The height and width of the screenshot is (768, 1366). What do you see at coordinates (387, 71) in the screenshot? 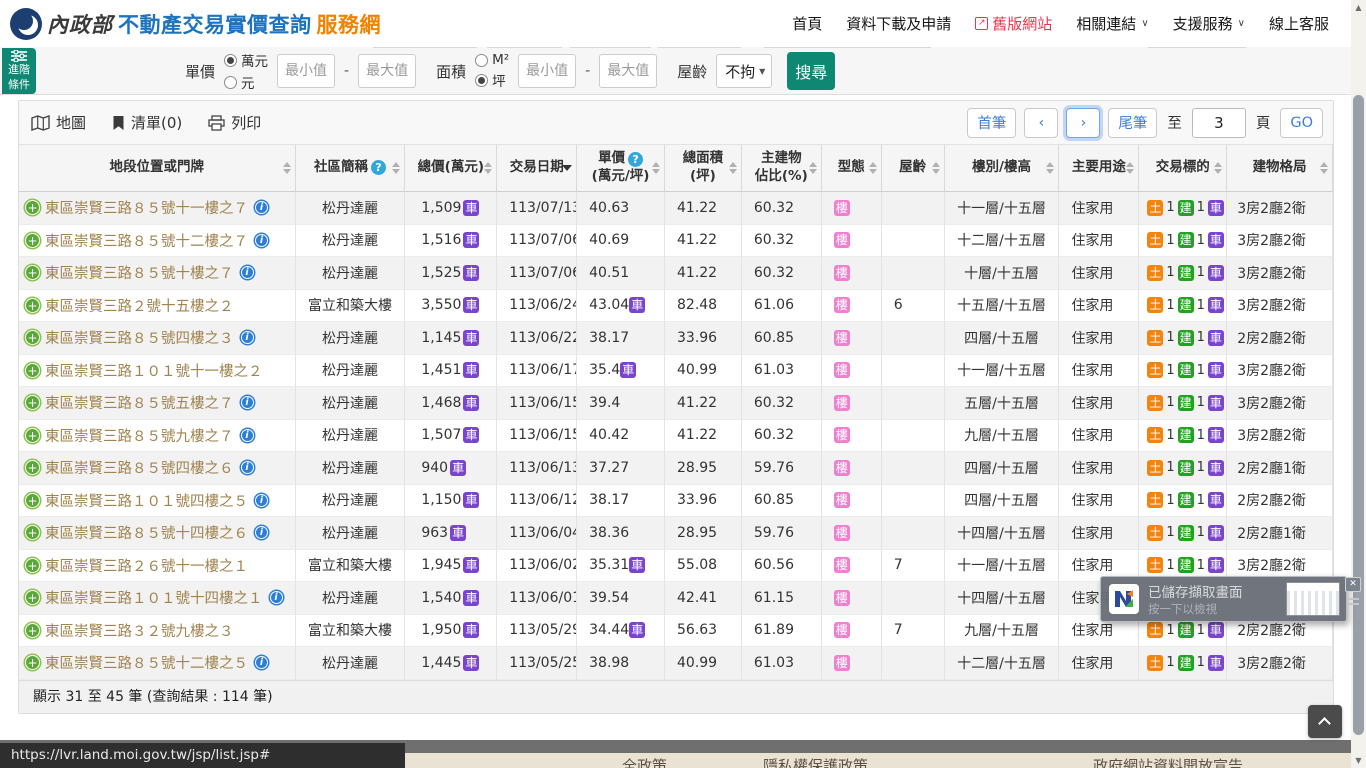
I see `unit-price-max-input` at bounding box center [387, 71].